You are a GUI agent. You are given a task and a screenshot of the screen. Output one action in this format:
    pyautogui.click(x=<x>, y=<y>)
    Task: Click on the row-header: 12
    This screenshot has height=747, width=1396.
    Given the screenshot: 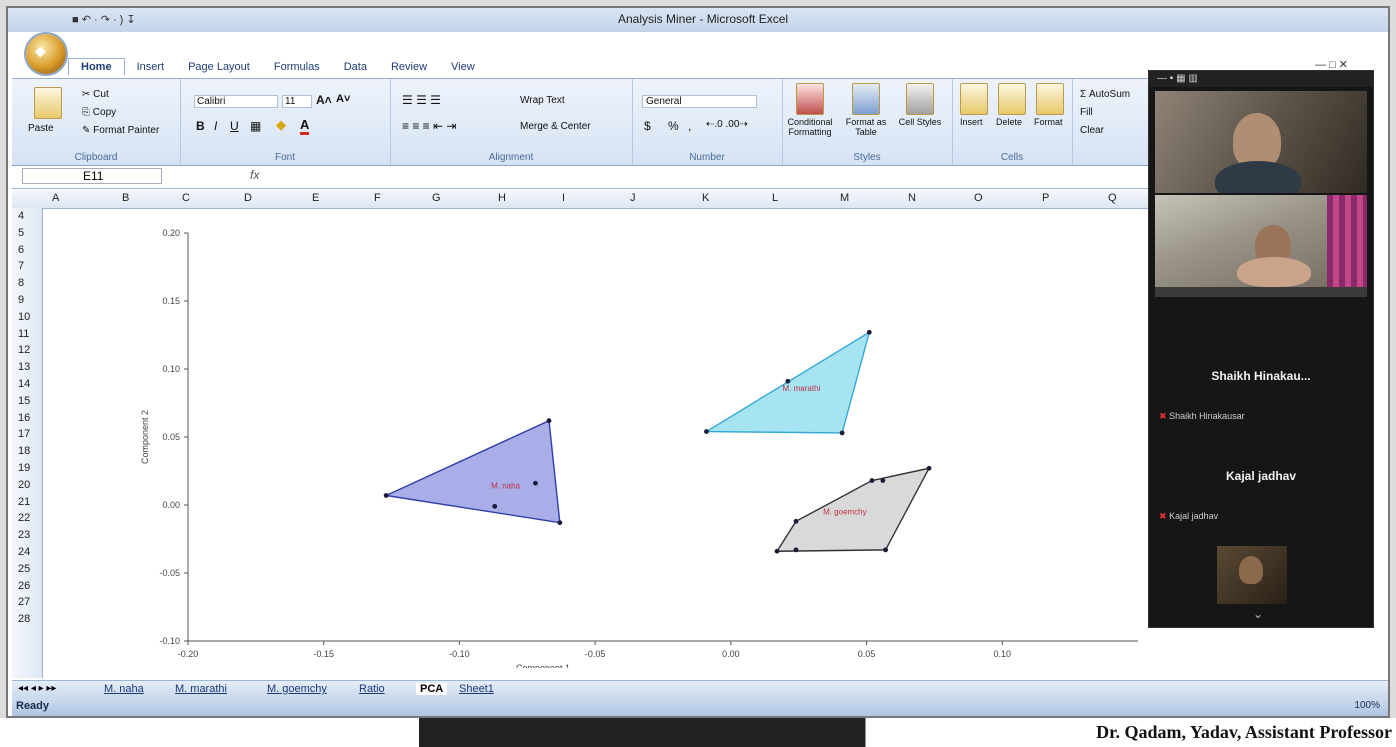 What is the action you would take?
    pyautogui.click(x=27, y=350)
    